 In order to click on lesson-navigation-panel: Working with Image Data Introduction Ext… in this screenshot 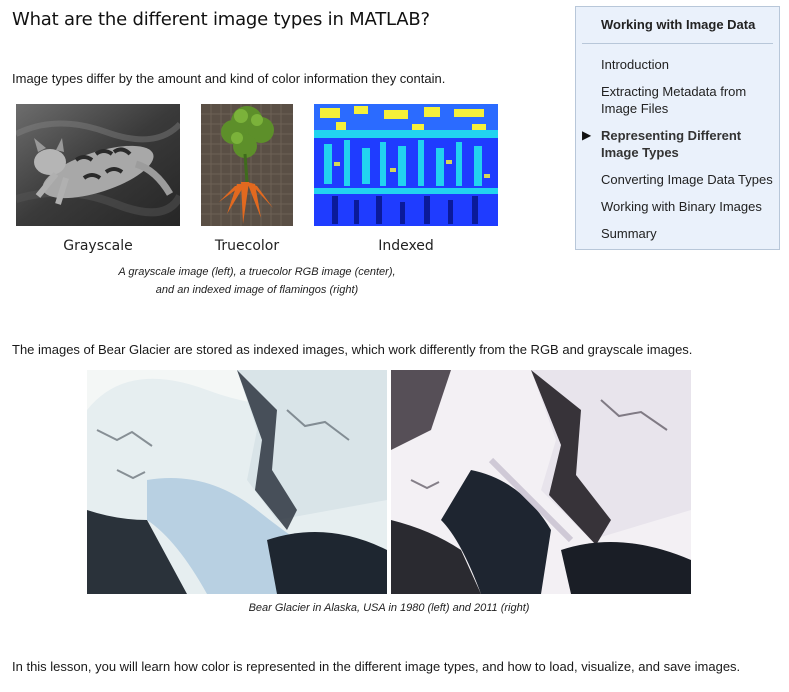, I will do `click(677, 128)`.